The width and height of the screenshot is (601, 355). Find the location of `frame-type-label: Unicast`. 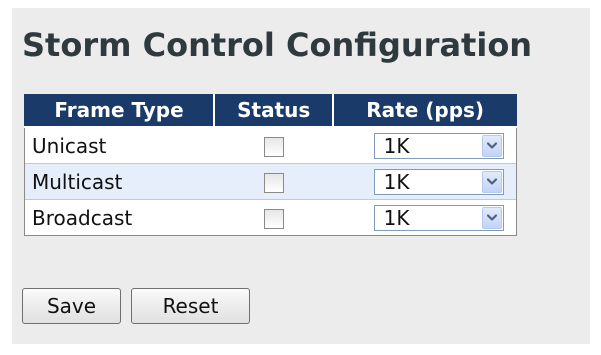

frame-type-label: Unicast is located at coordinates (119, 145).